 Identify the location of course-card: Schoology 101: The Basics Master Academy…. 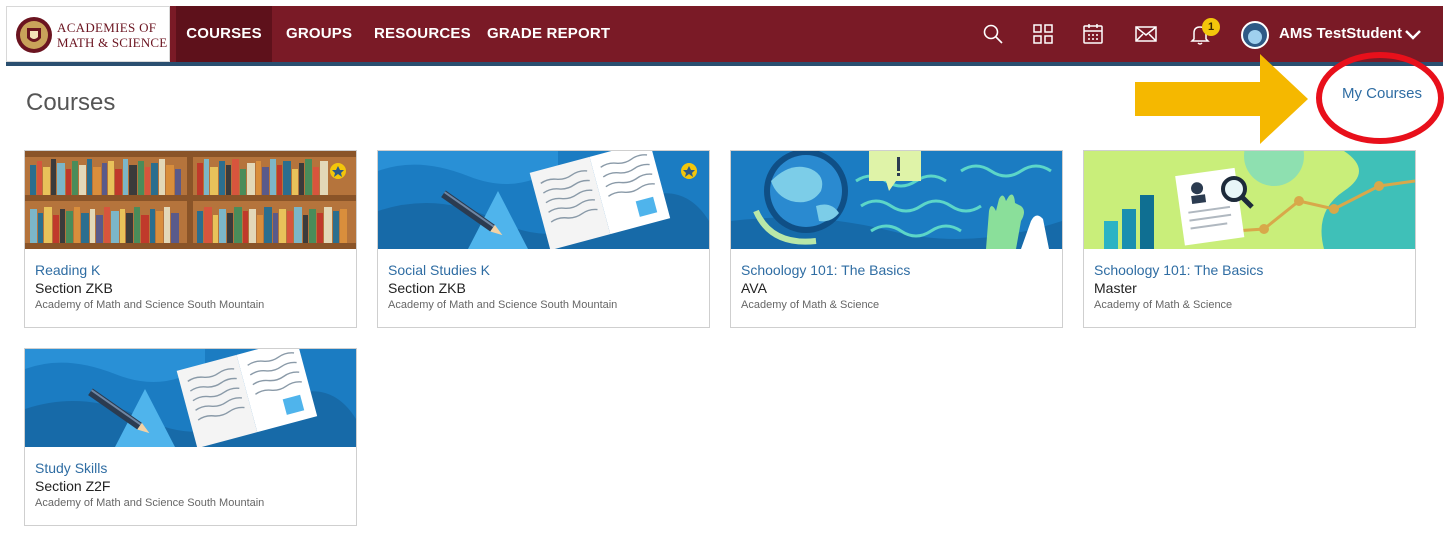
(1249, 239).